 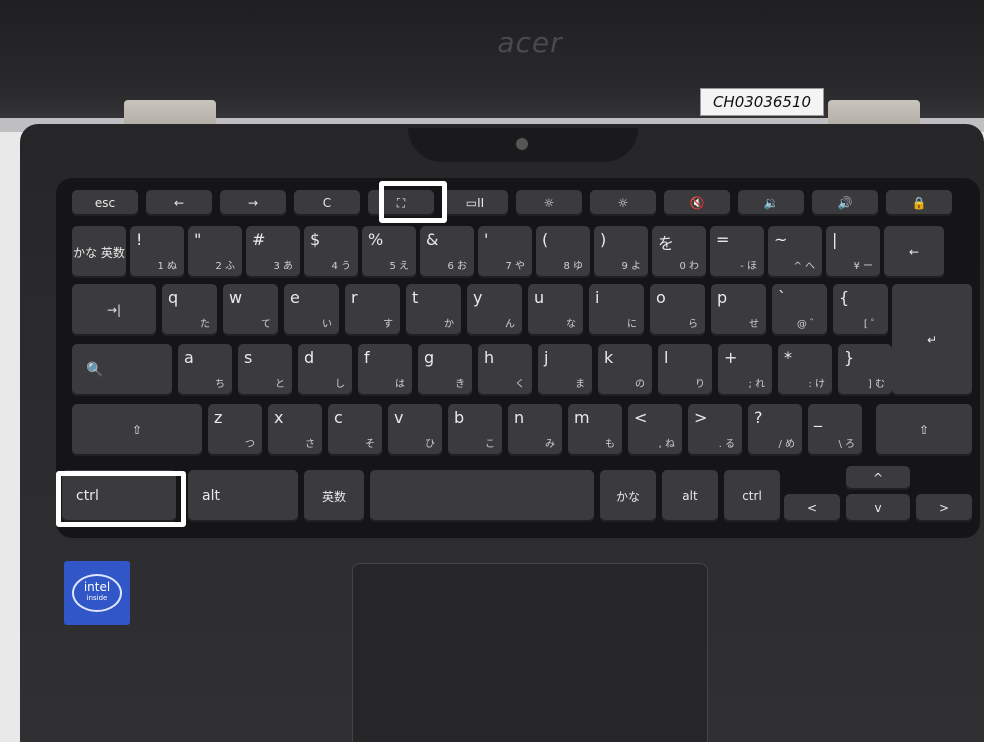 I want to click on row3-key-12: }] む, so click(x=865, y=370).